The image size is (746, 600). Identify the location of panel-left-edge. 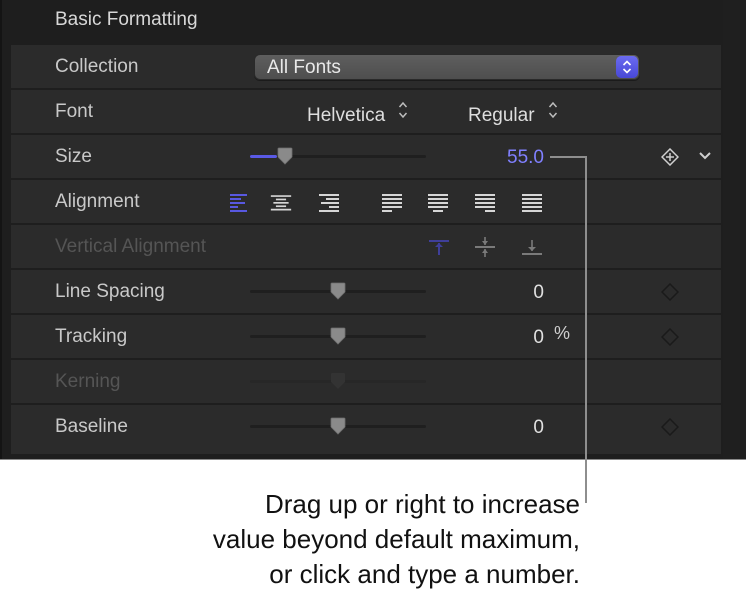
(1, 229).